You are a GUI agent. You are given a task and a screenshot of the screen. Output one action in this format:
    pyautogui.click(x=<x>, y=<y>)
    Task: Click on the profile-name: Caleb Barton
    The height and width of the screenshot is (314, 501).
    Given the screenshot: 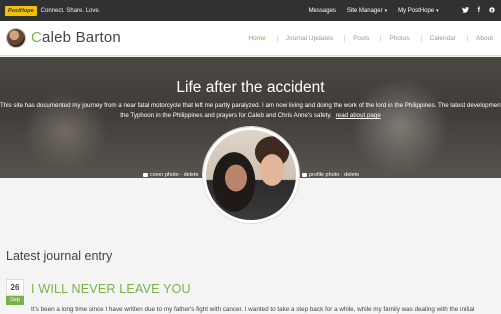 What is the action you would take?
    pyautogui.click(x=76, y=37)
    